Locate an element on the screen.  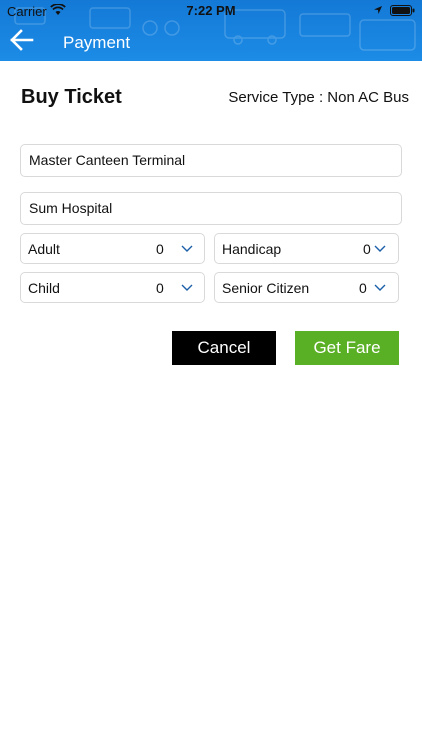
from-stop-field: Master Canteen Terminal is located at coordinates (211, 160).